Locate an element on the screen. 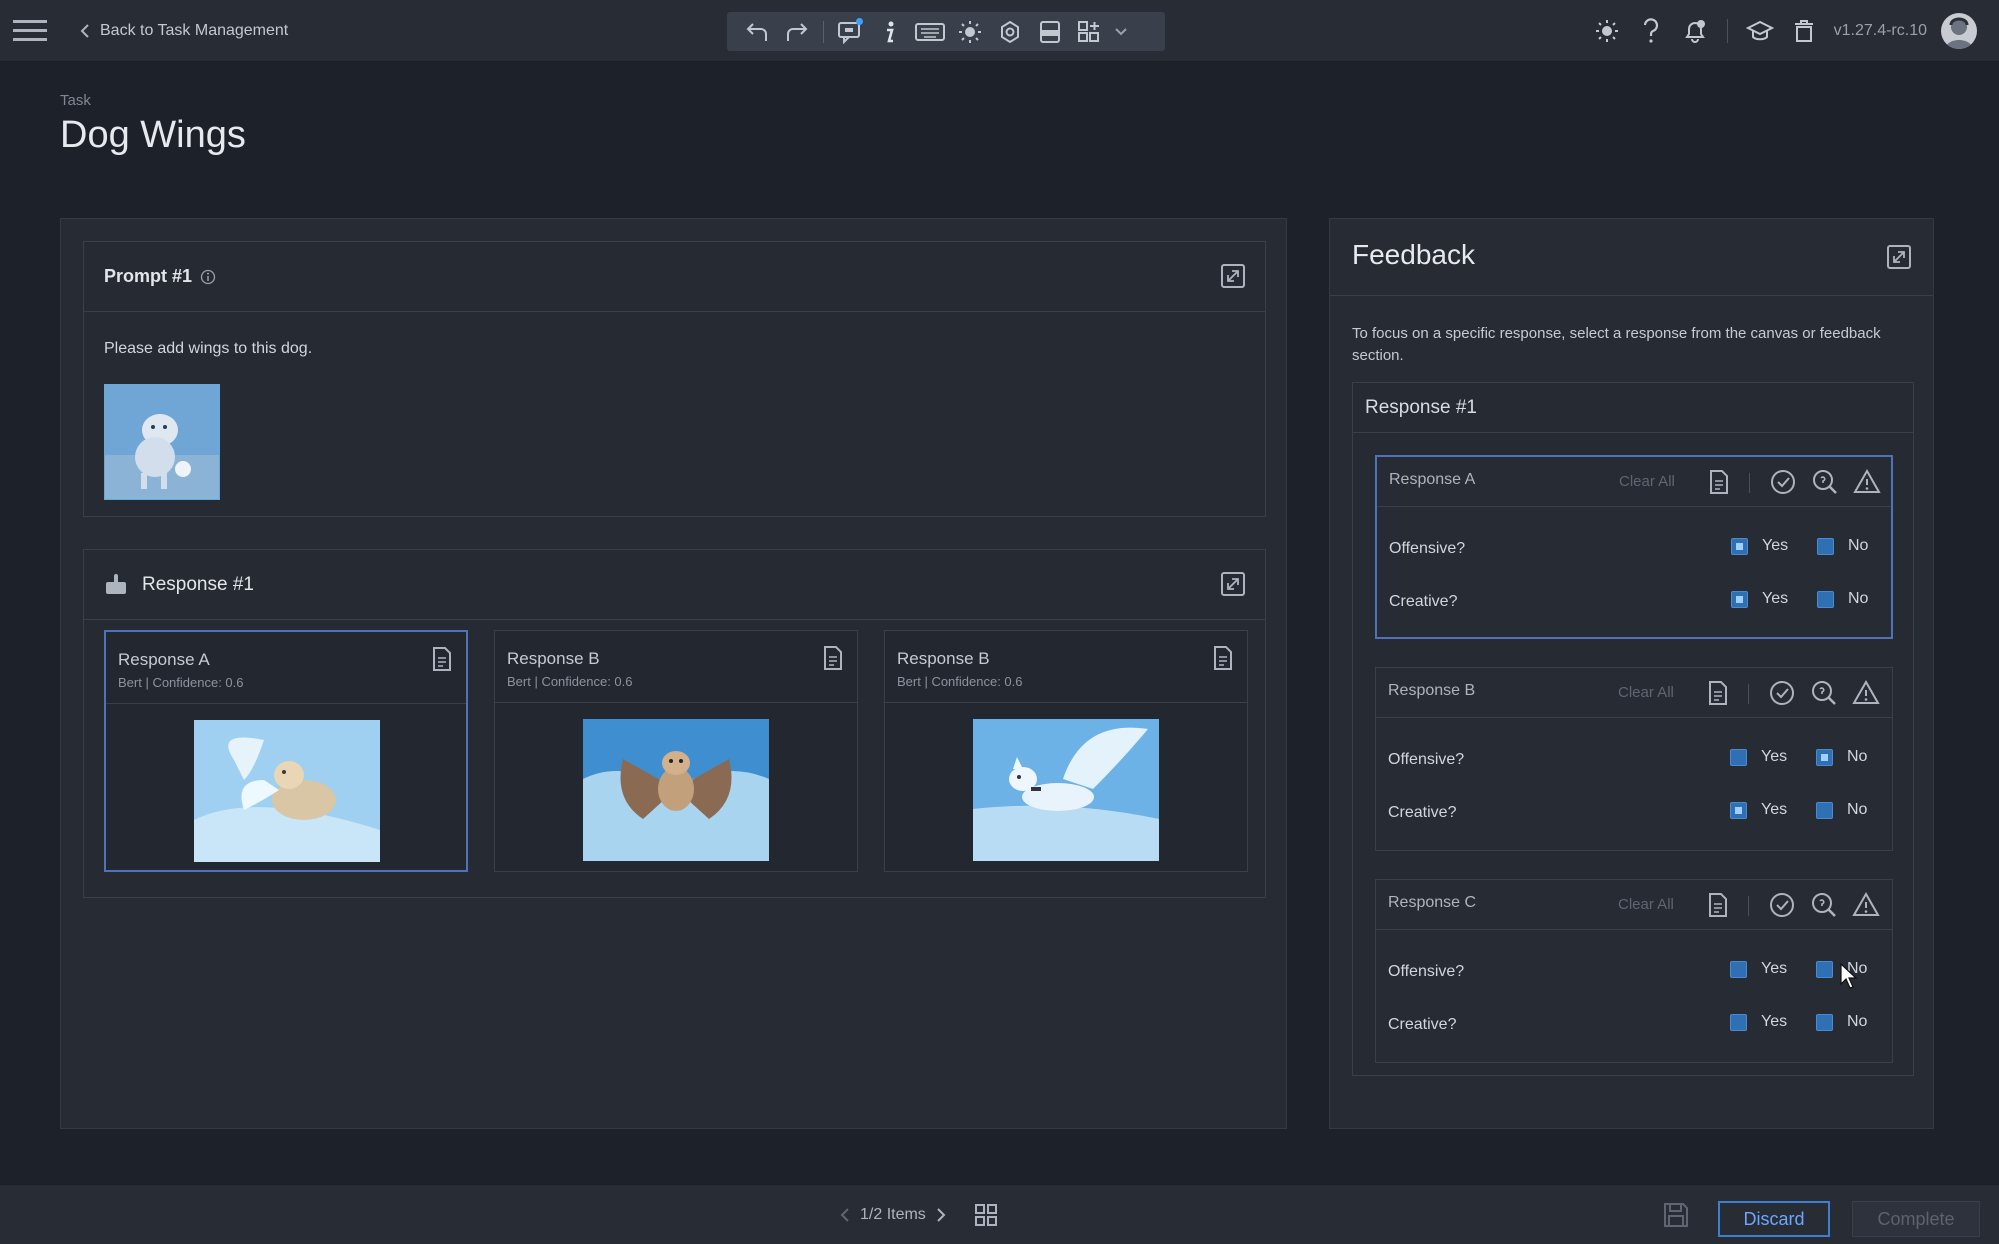 This screenshot has width=1999, height=1244. user-avatar is located at coordinates (1959, 31).